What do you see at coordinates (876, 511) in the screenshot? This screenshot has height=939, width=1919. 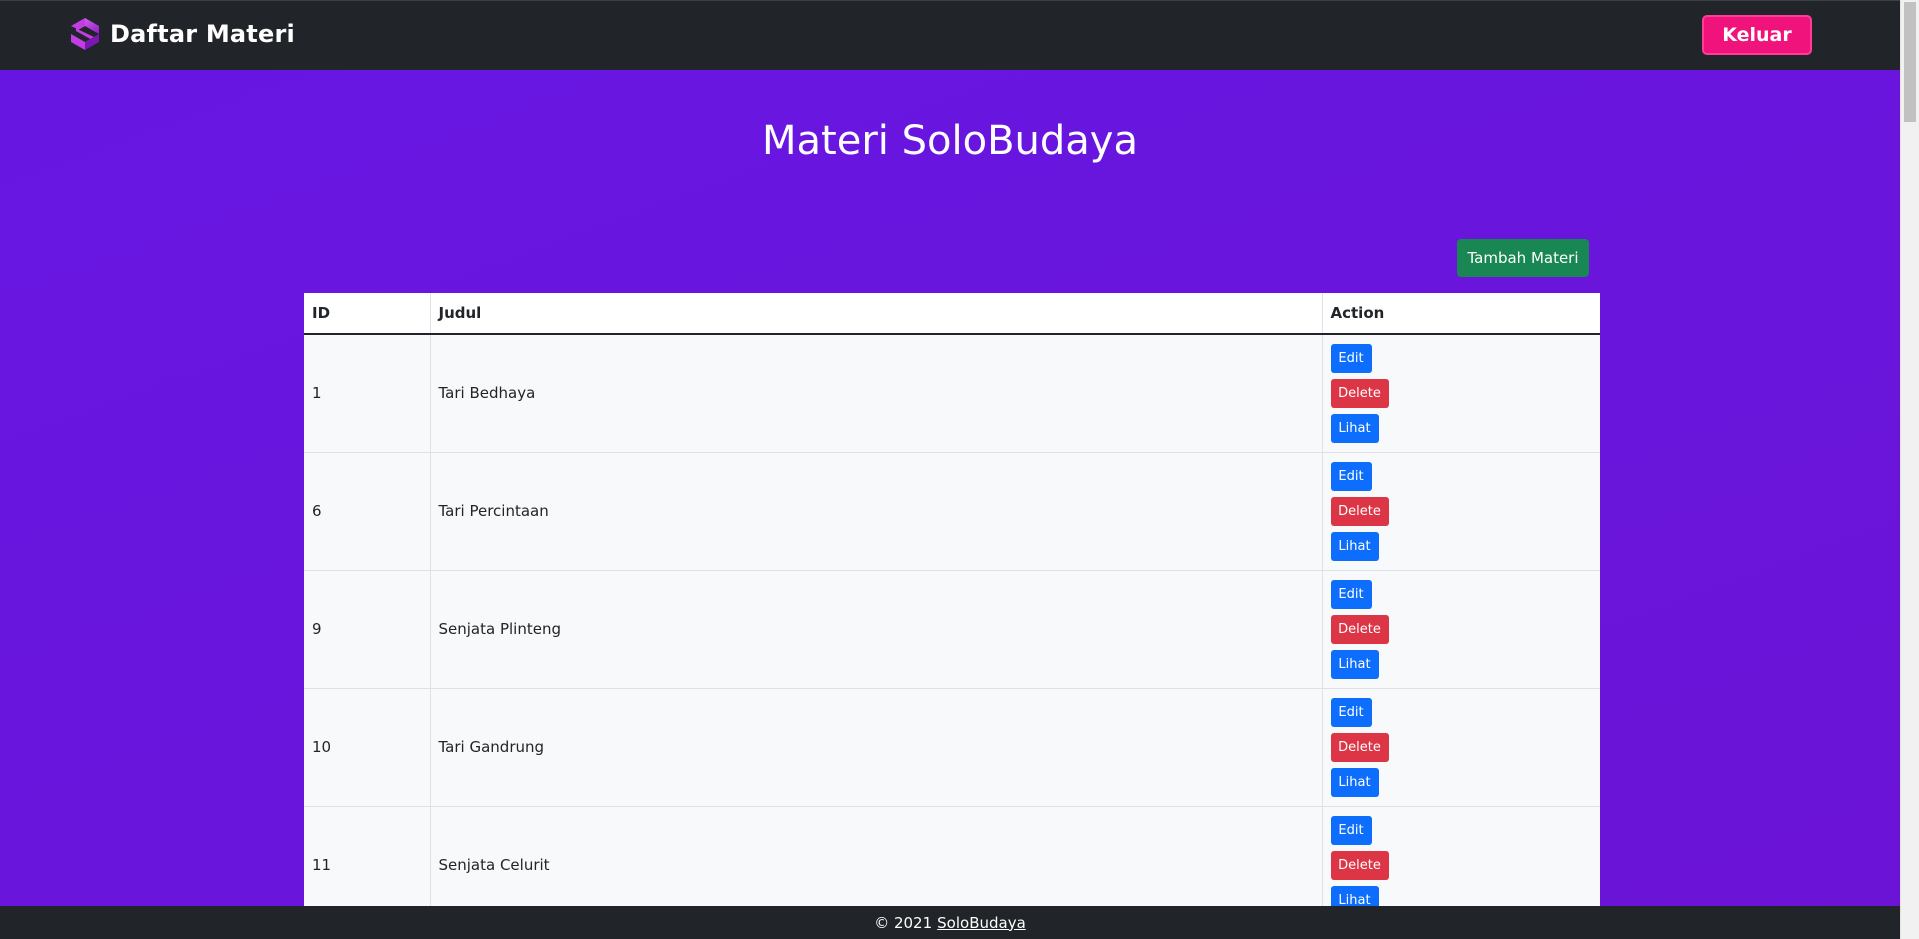 I see `row-judul: Tari Percintaan` at bounding box center [876, 511].